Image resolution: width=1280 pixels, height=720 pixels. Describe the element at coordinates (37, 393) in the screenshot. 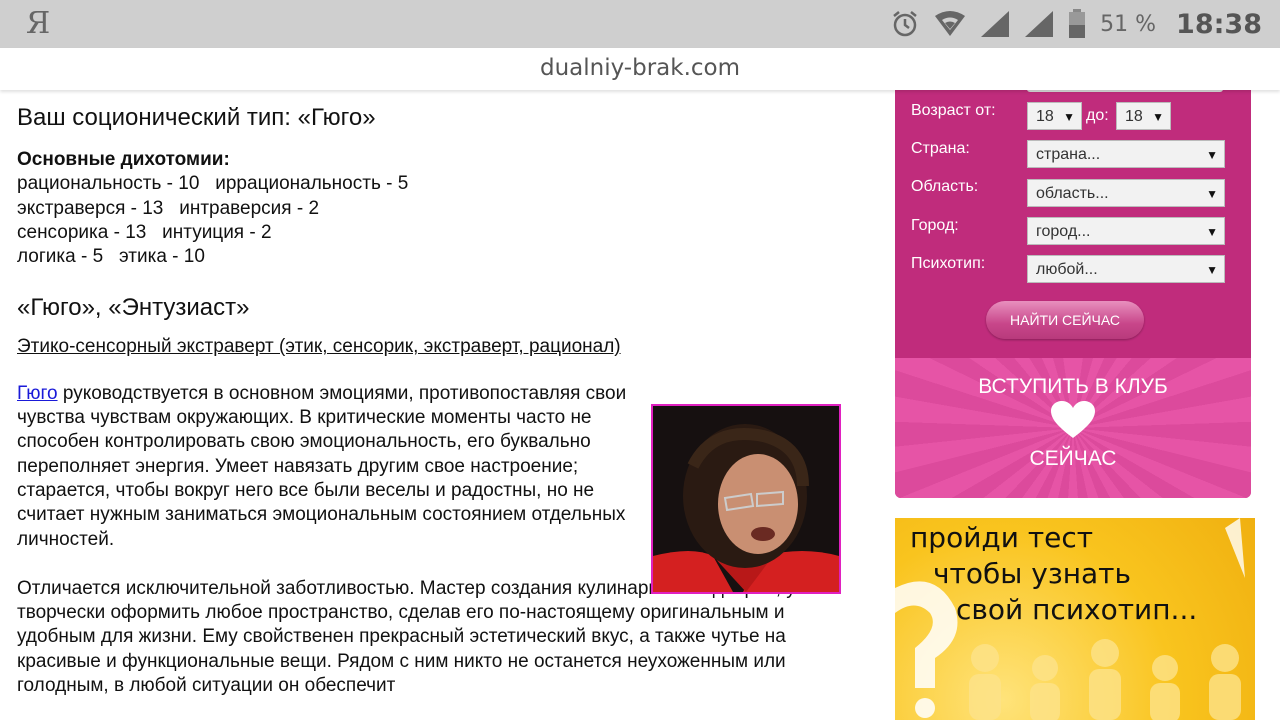

I see `hugo-link: Гюго` at that location.